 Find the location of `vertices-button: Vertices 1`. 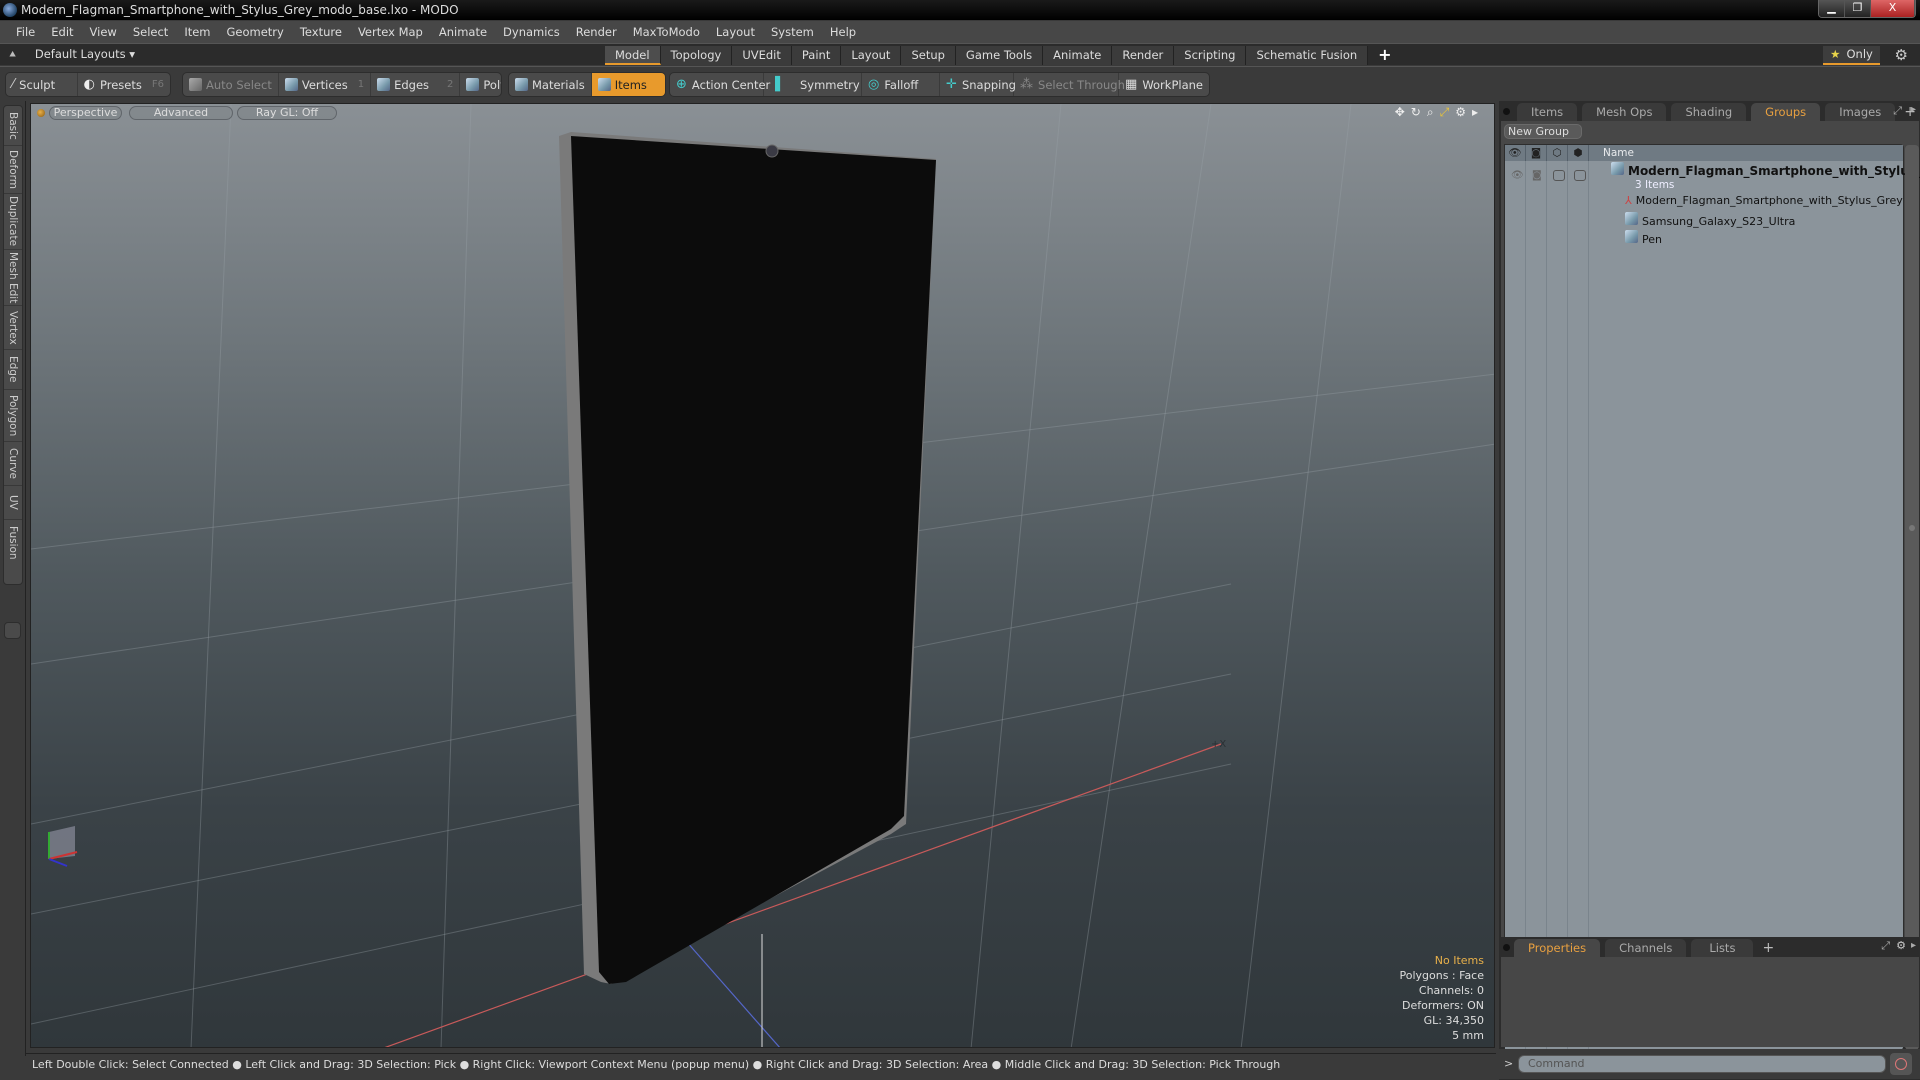

vertices-button: Vertices 1 is located at coordinates (325, 84).